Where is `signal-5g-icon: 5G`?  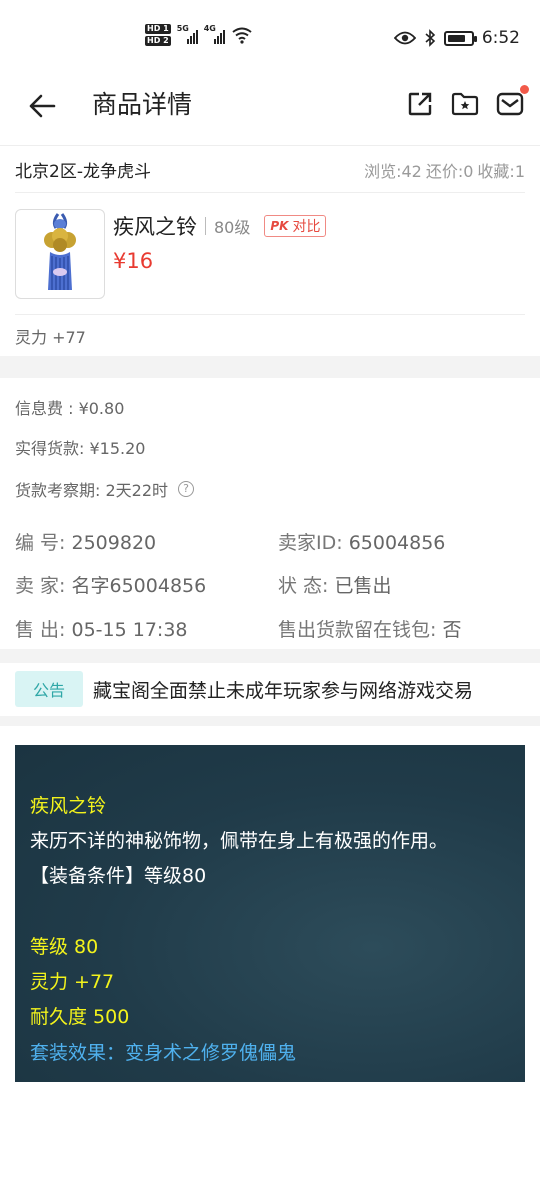
signal-5g-icon: 5G is located at coordinates (187, 34).